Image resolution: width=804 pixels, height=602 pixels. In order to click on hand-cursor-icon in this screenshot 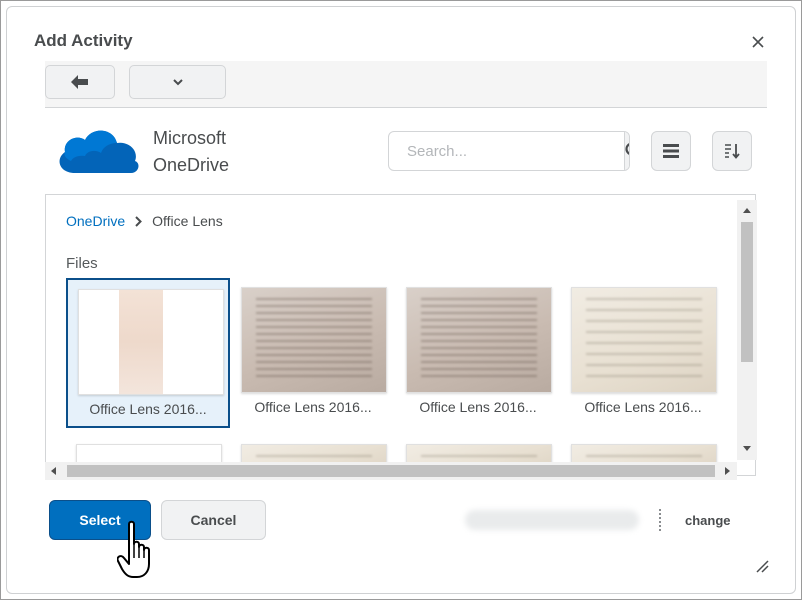, I will do `click(133, 549)`.